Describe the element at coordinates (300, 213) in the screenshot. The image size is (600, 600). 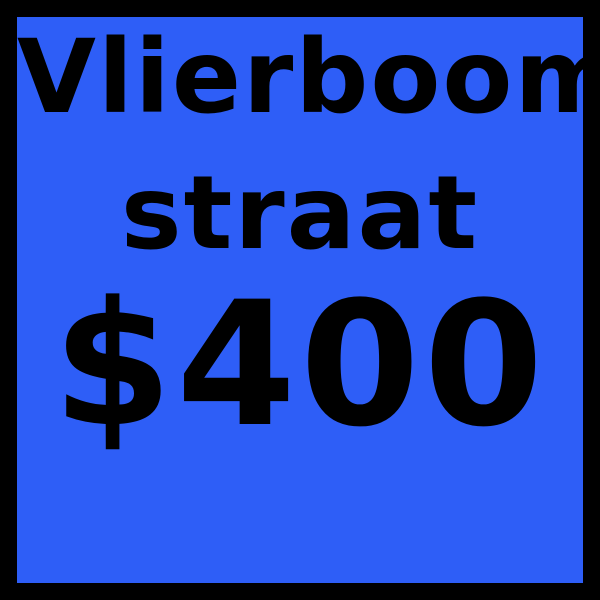
I see `street-name-line-2: straat` at that location.